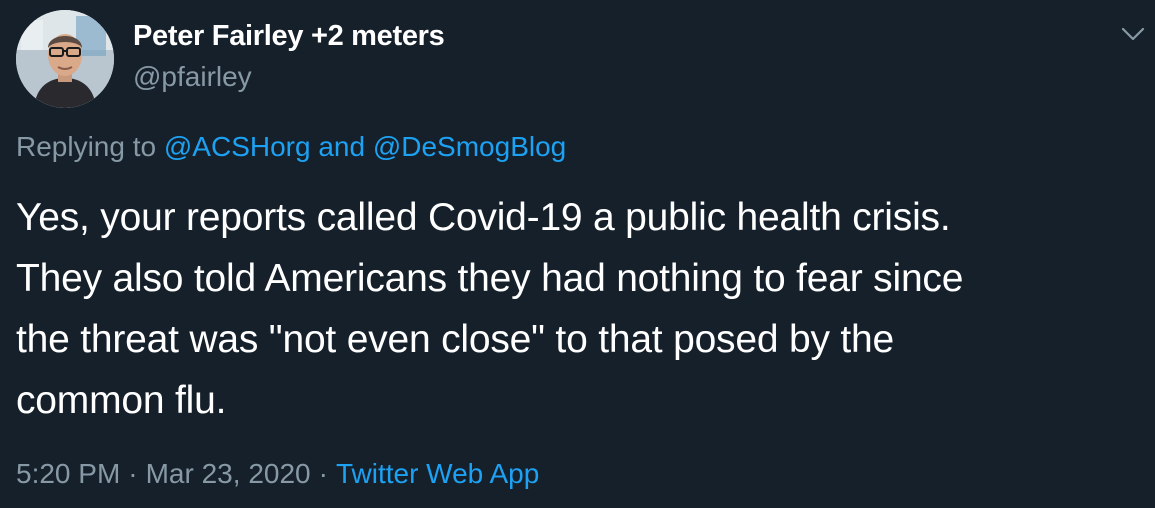  Describe the element at coordinates (437, 473) in the screenshot. I see `tweet-source-link: Twitter Web App` at that location.